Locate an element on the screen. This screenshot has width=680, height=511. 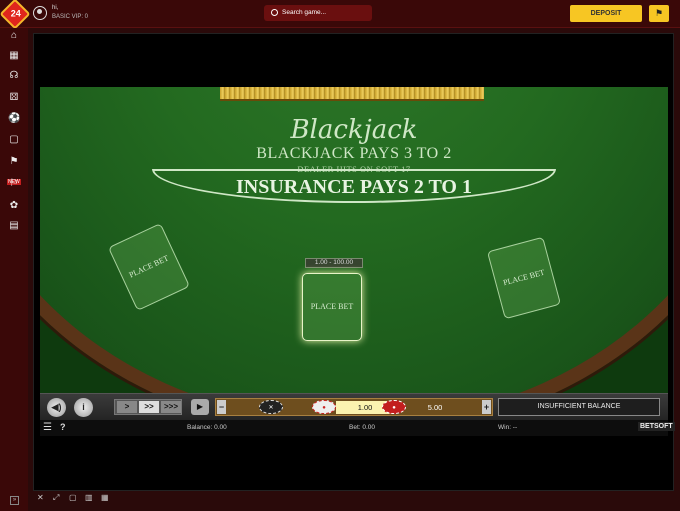
bet-text: Bet: 0.00 is located at coordinates (362, 427).